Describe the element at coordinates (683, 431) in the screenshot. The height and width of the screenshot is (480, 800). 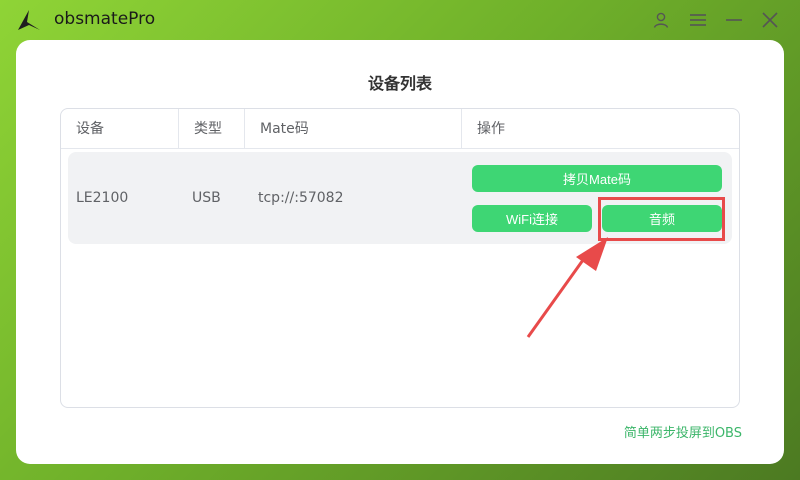
I see `obs-guide-link: 简单两步投屏到OBS` at that location.